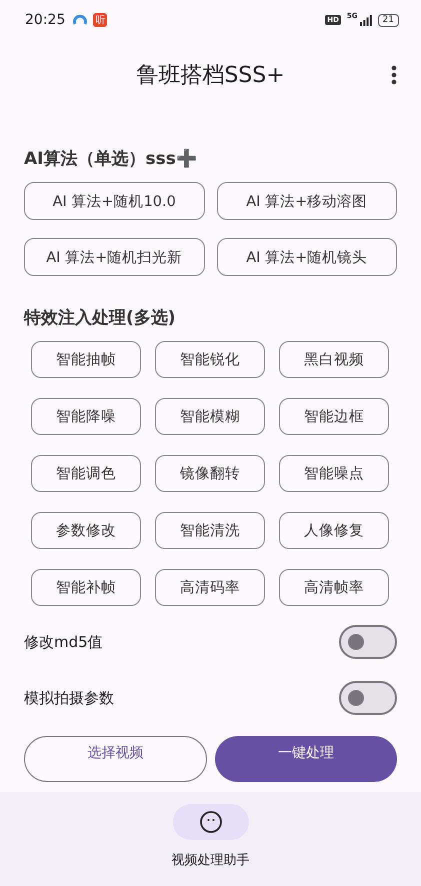 Image resolution: width=421 pixels, height=886 pixels. I want to click on section-heading: 特效注入处理(多选), so click(100, 318).